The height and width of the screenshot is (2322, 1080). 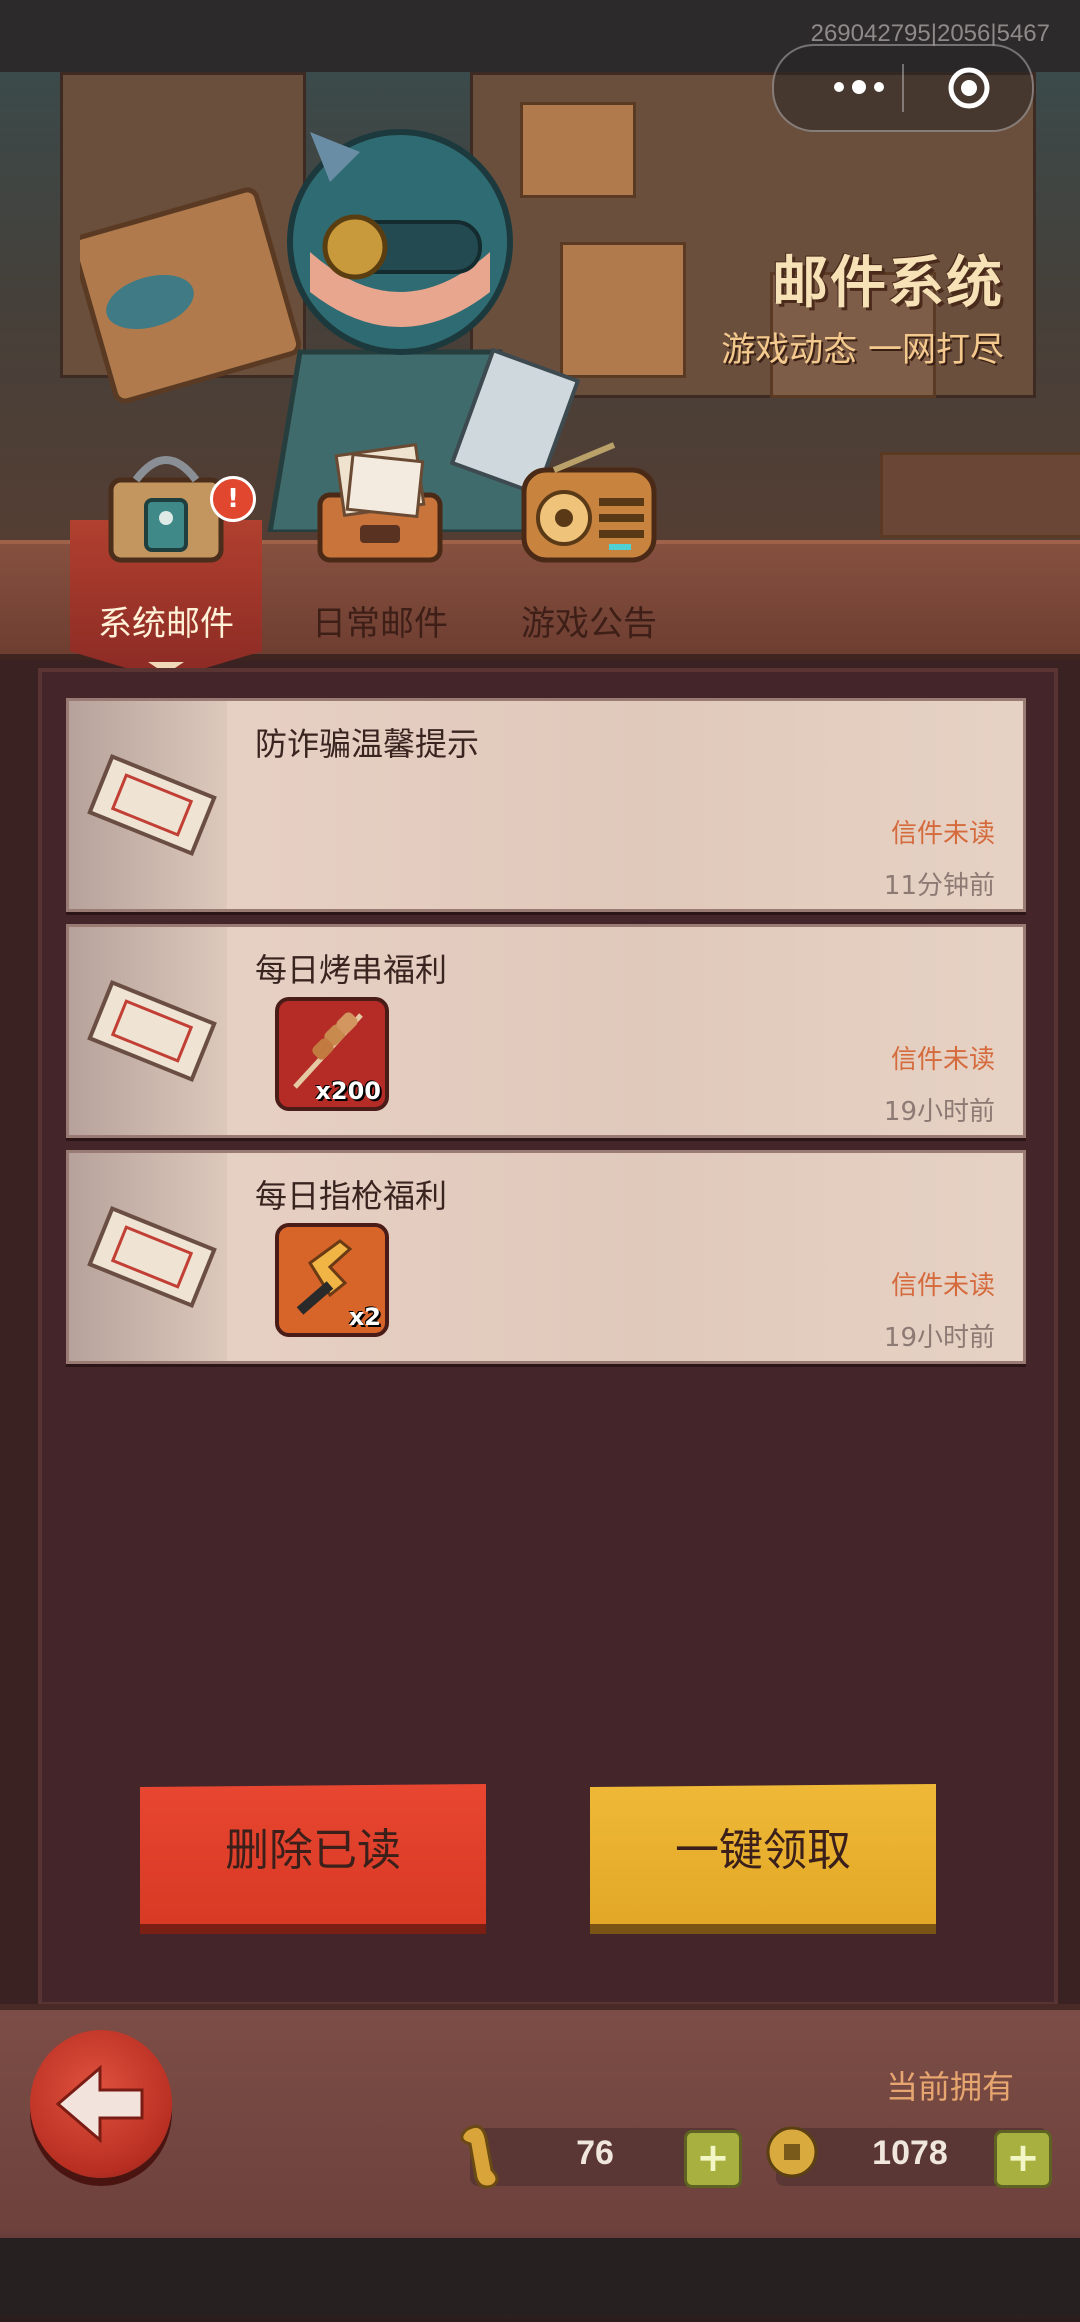 What do you see at coordinates (313, 1859) in the screenshot?
I see `delete-read-button: 删除已读` at bounding box center [313, 1859].